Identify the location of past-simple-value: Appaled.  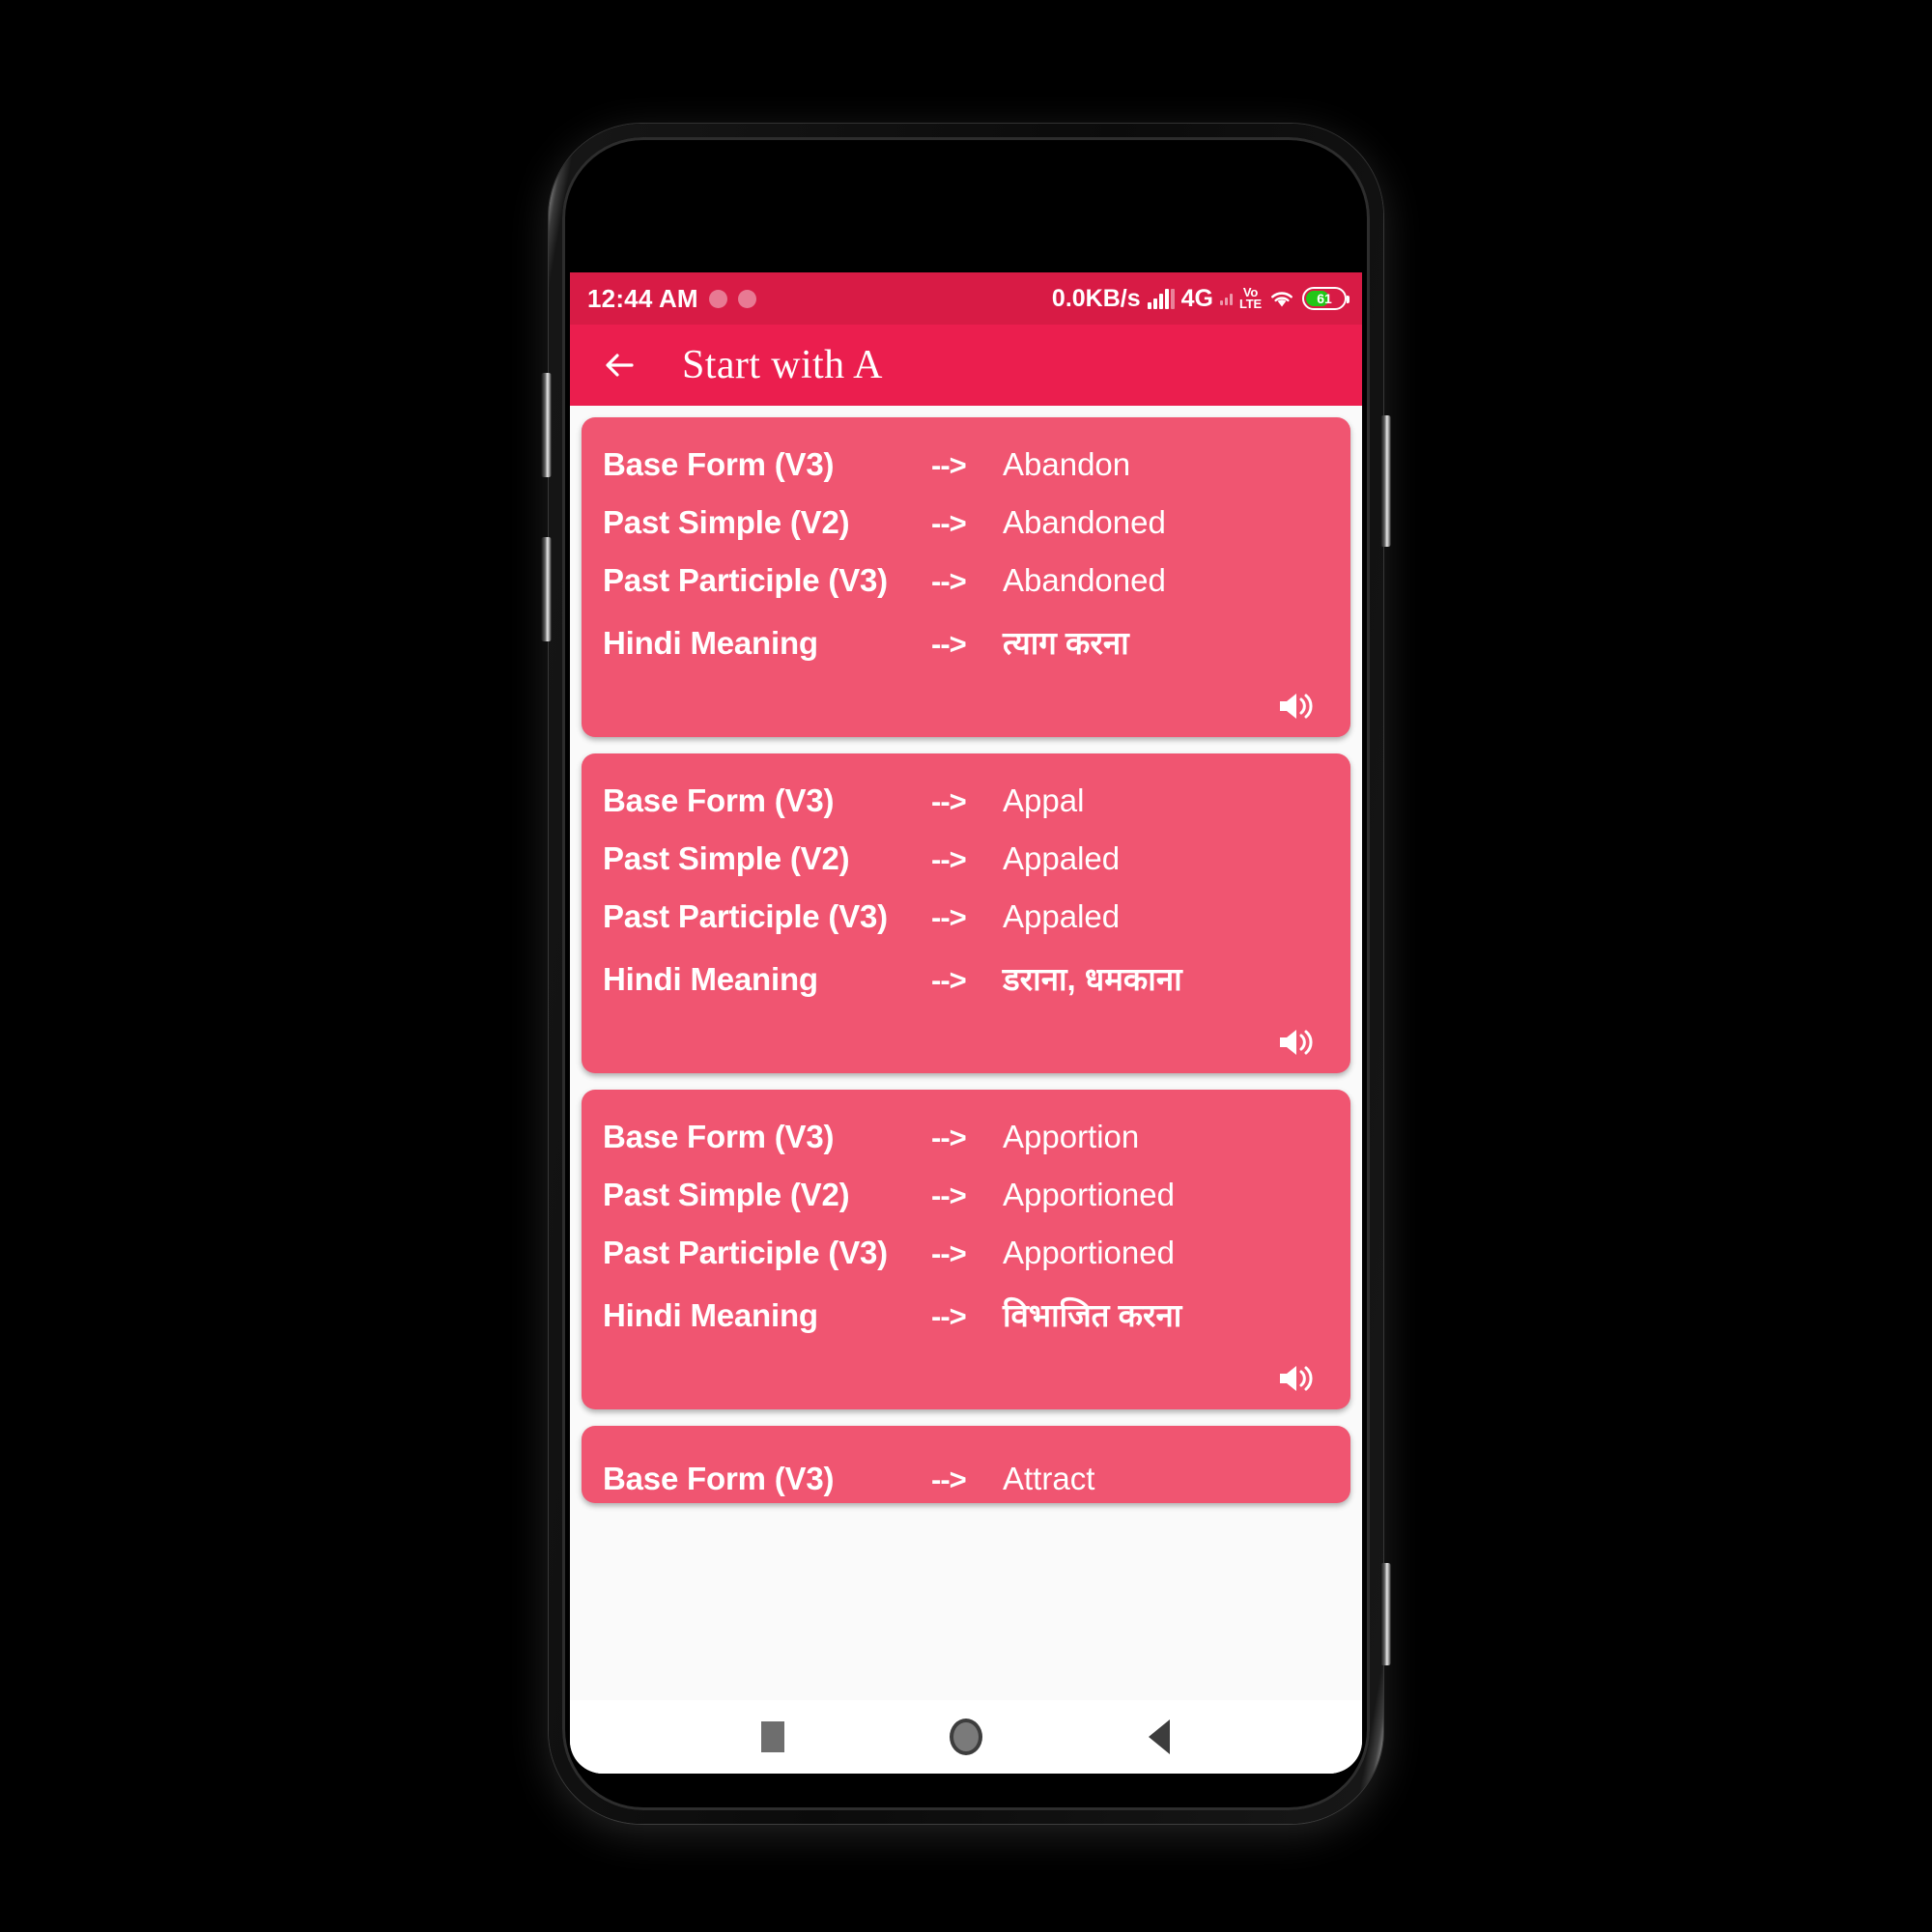
(1062, 858).